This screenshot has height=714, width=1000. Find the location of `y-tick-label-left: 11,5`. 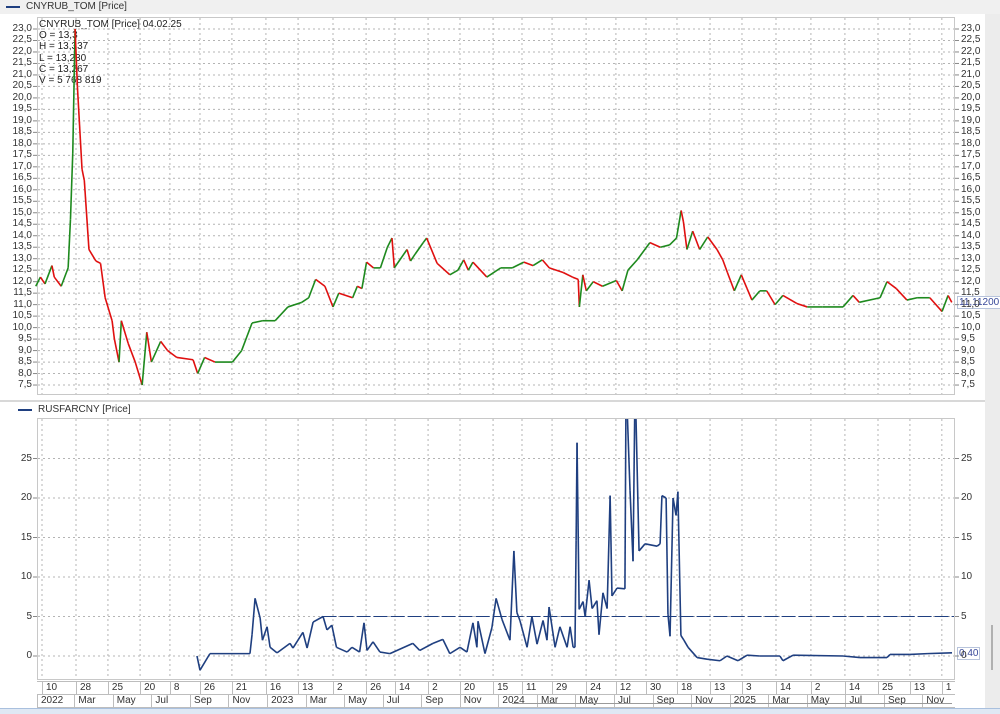

y-tick-label-left: 11,5 is located at coordinates (22, 293).